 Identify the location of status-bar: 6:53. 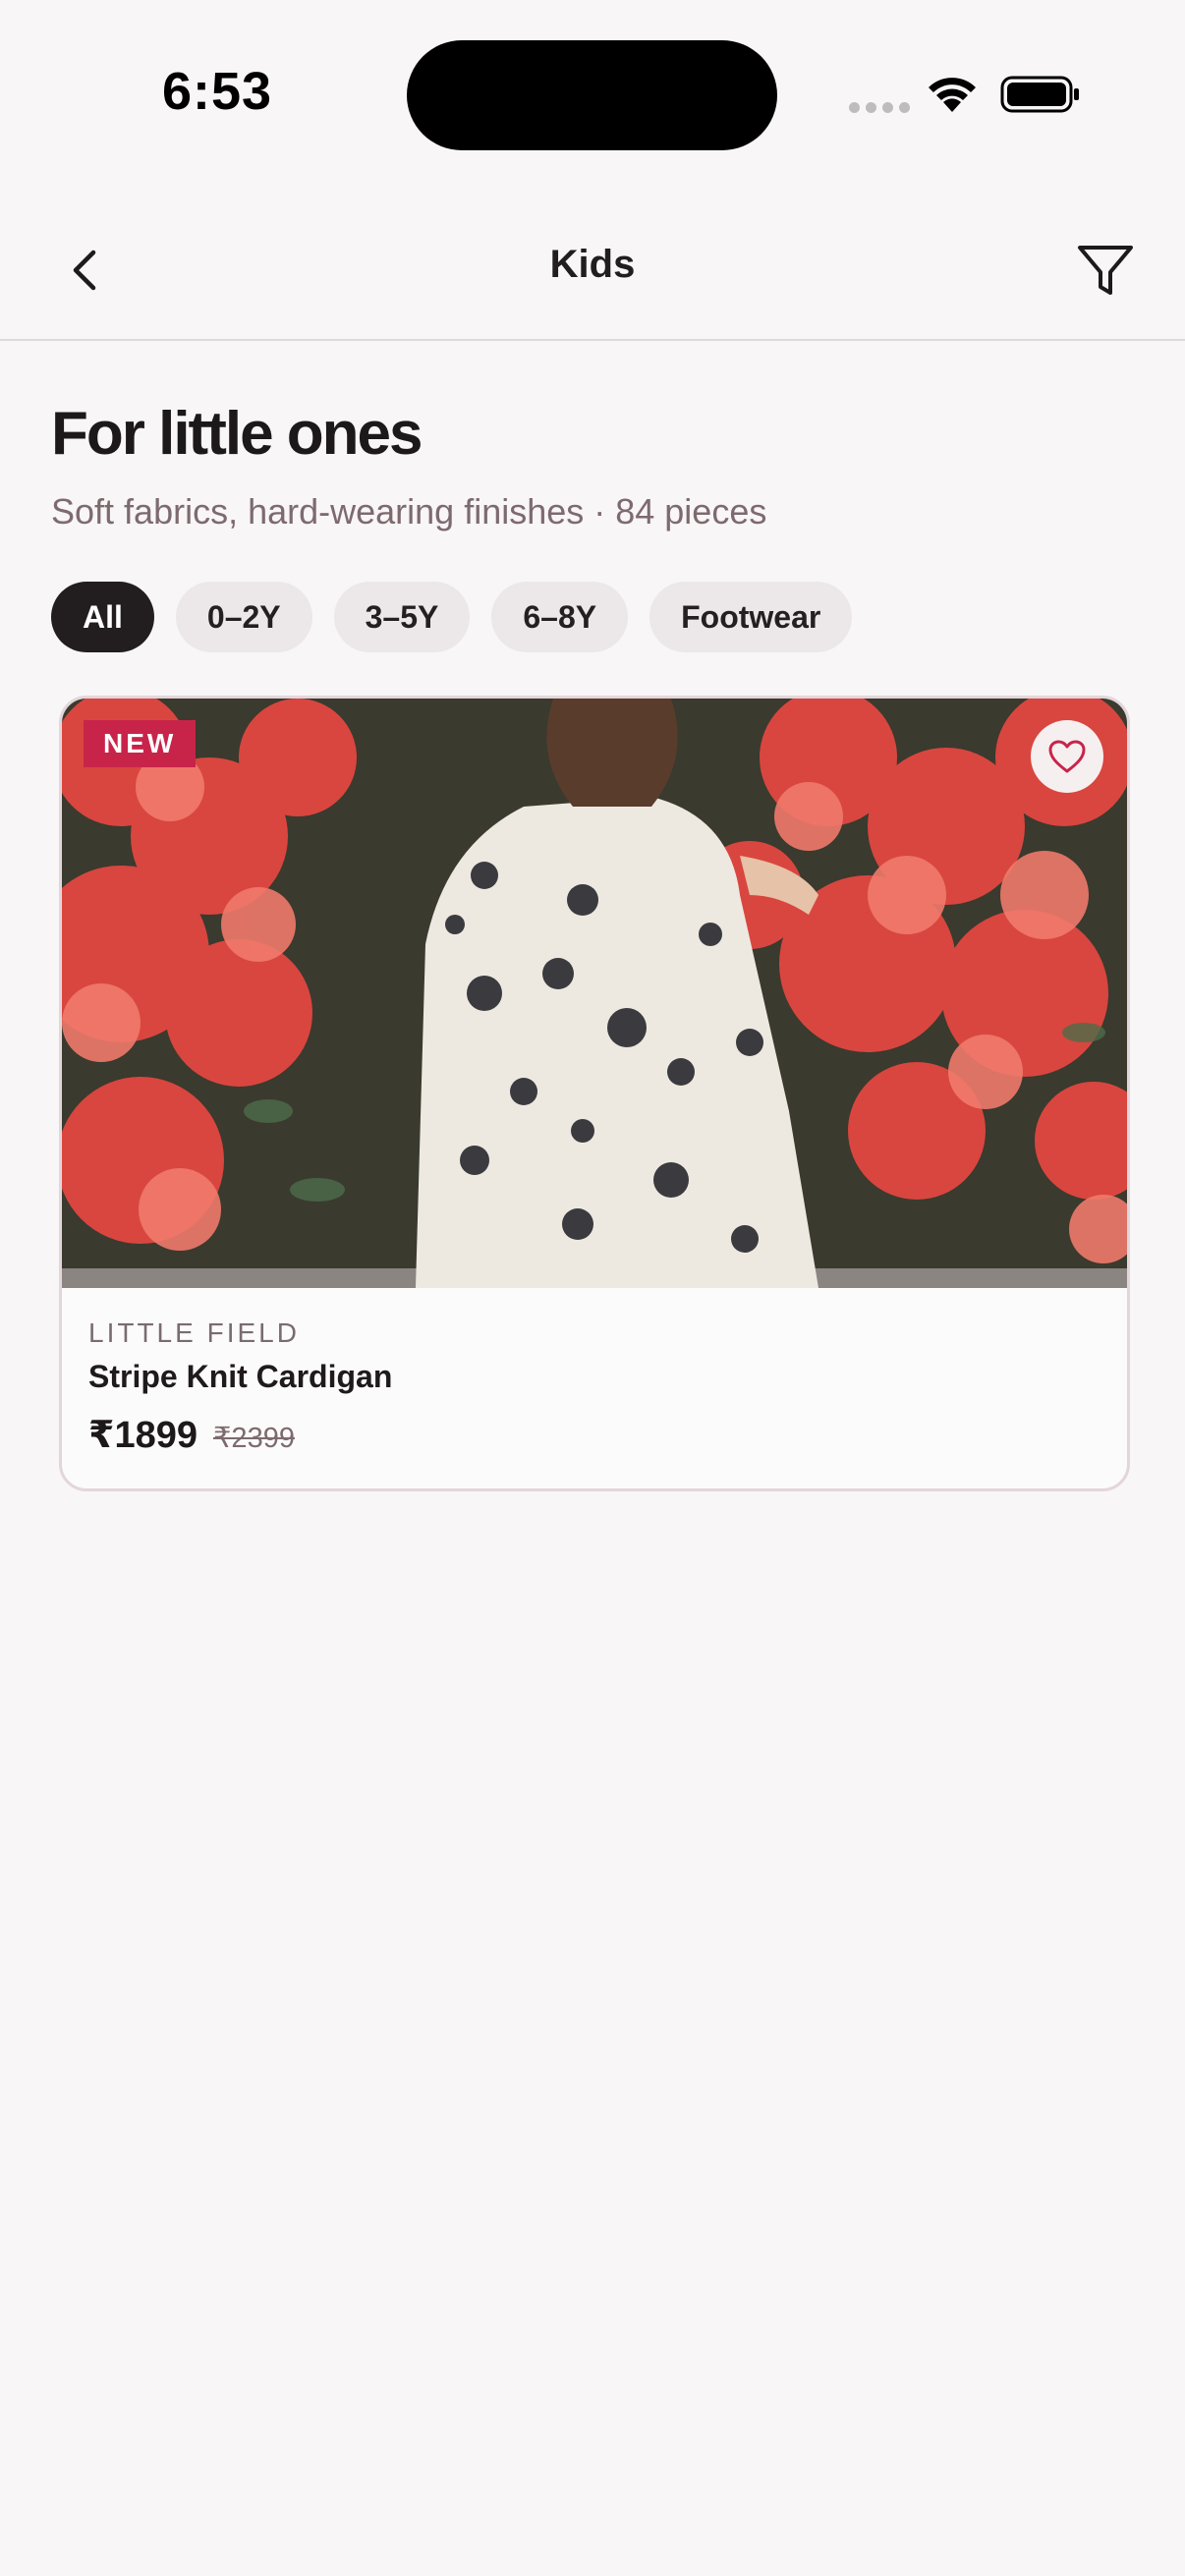
(592, 93).